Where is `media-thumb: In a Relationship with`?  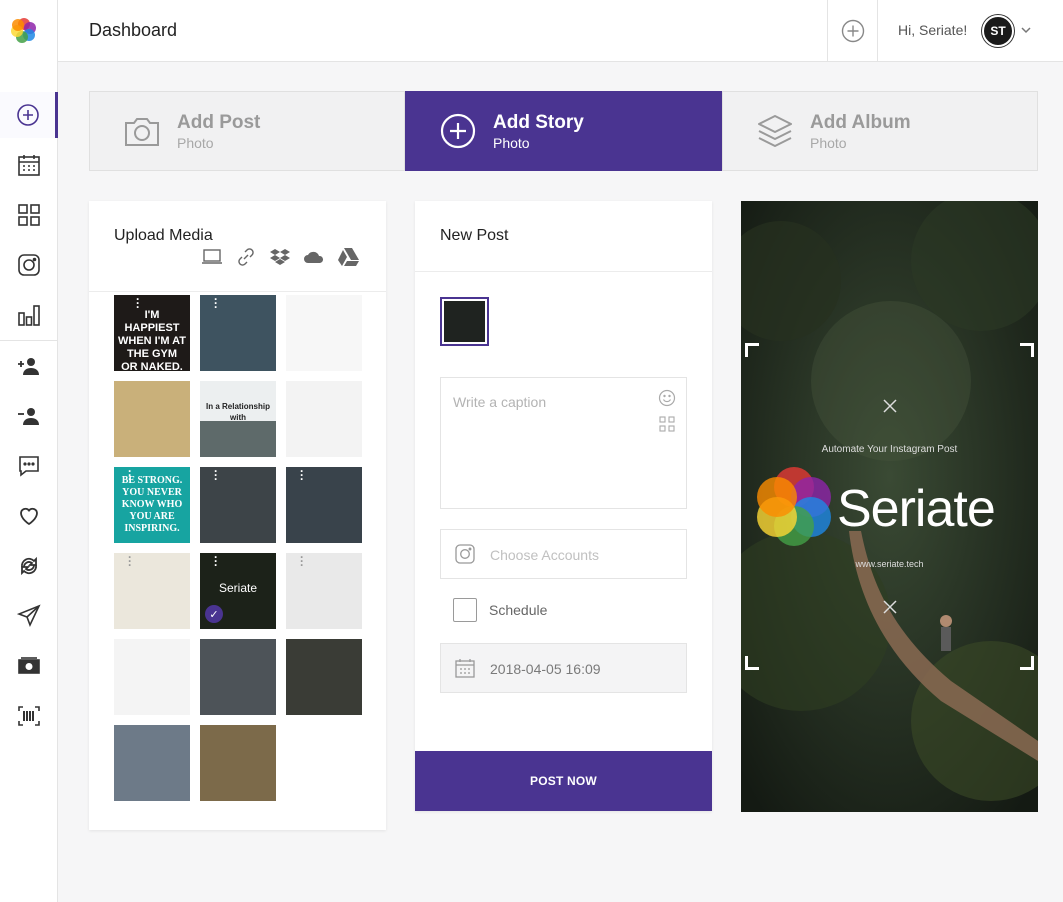 media-thumb: In a Relationship with is located at coordinates (238, 419).